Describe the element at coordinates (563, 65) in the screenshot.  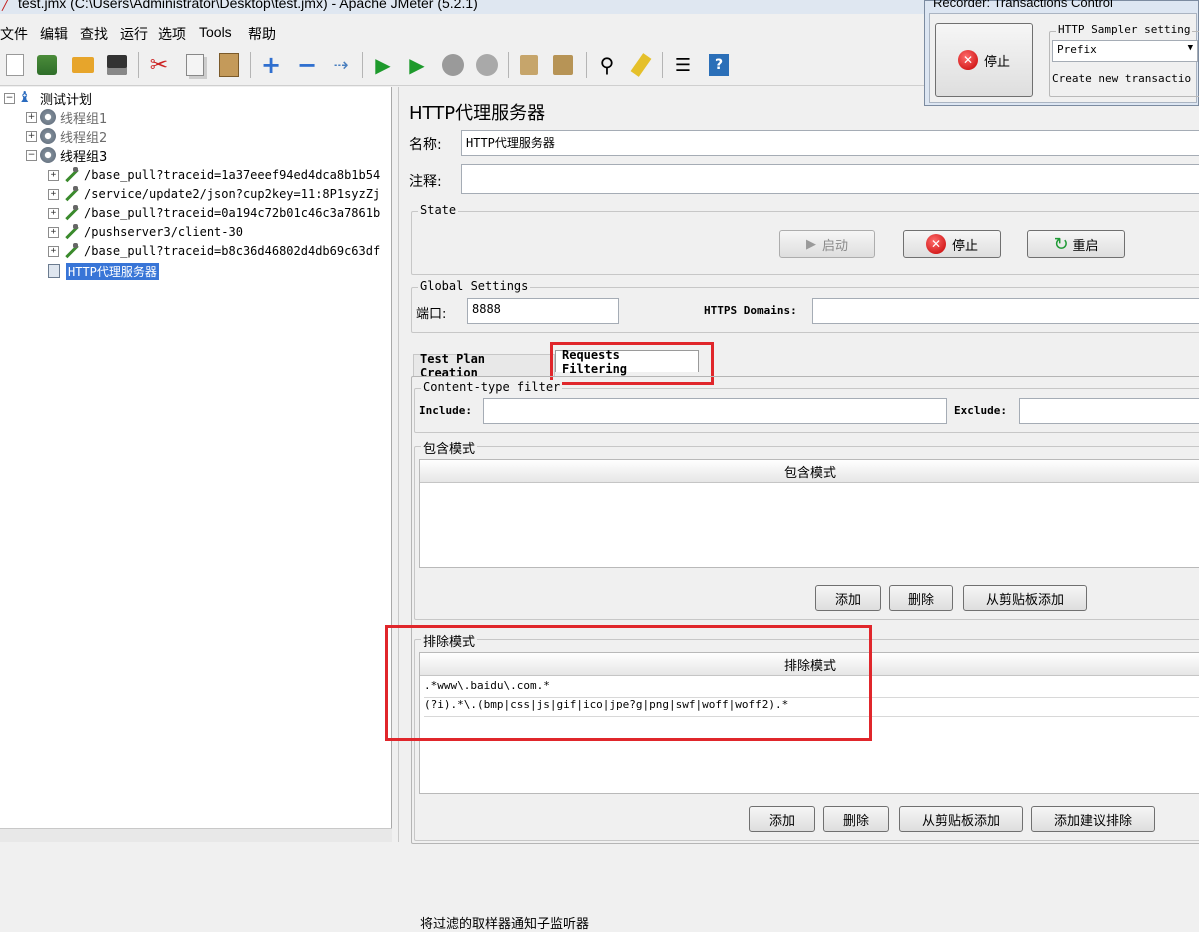
I see `clear-all-icon` at that location.